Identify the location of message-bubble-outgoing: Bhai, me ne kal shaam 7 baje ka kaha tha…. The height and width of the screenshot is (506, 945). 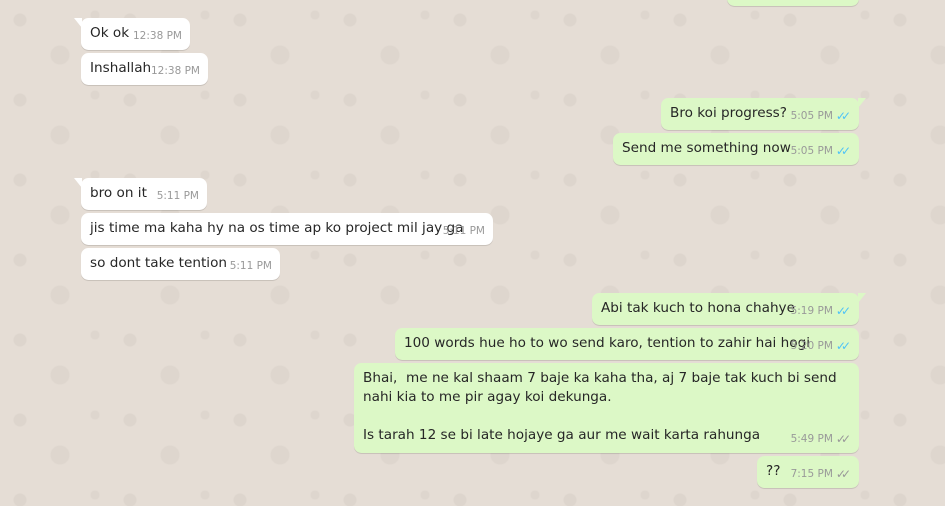
(606, 408).